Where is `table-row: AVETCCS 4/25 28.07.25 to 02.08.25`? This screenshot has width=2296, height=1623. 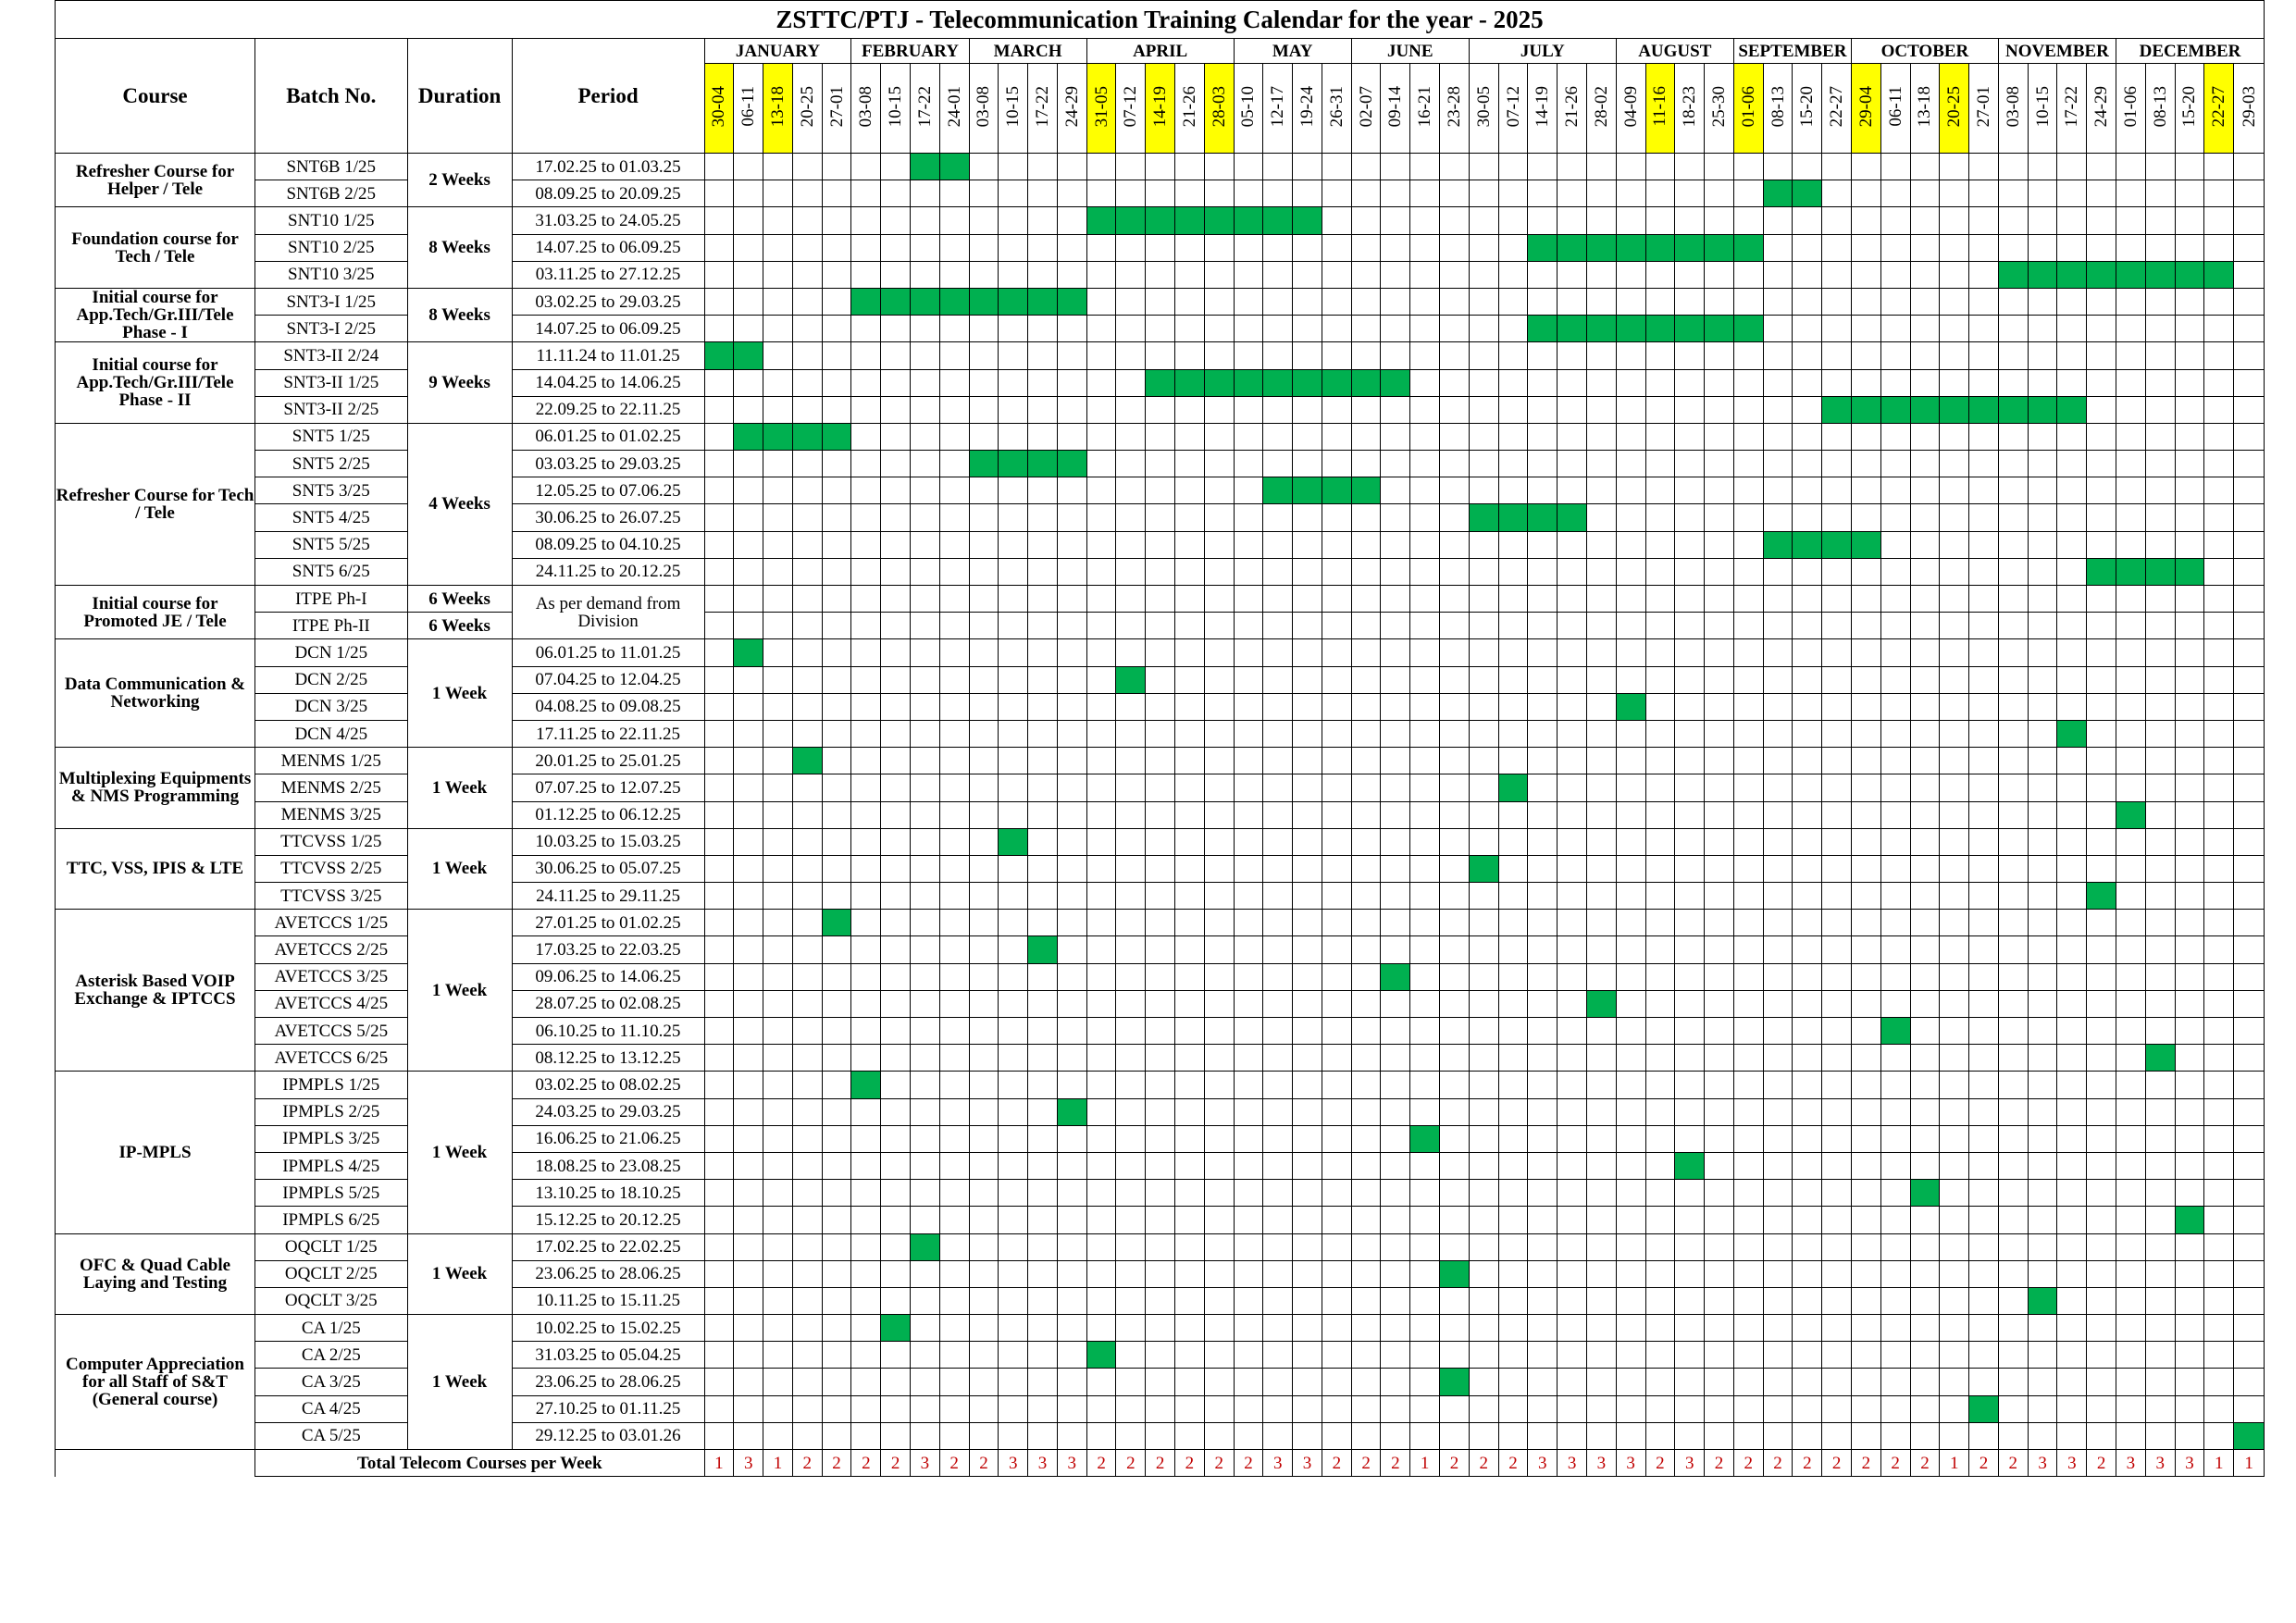
table-row: AVETCCS 4/25 28.07.25 to 02.08.25 is located at coordinates (1160, 1004).